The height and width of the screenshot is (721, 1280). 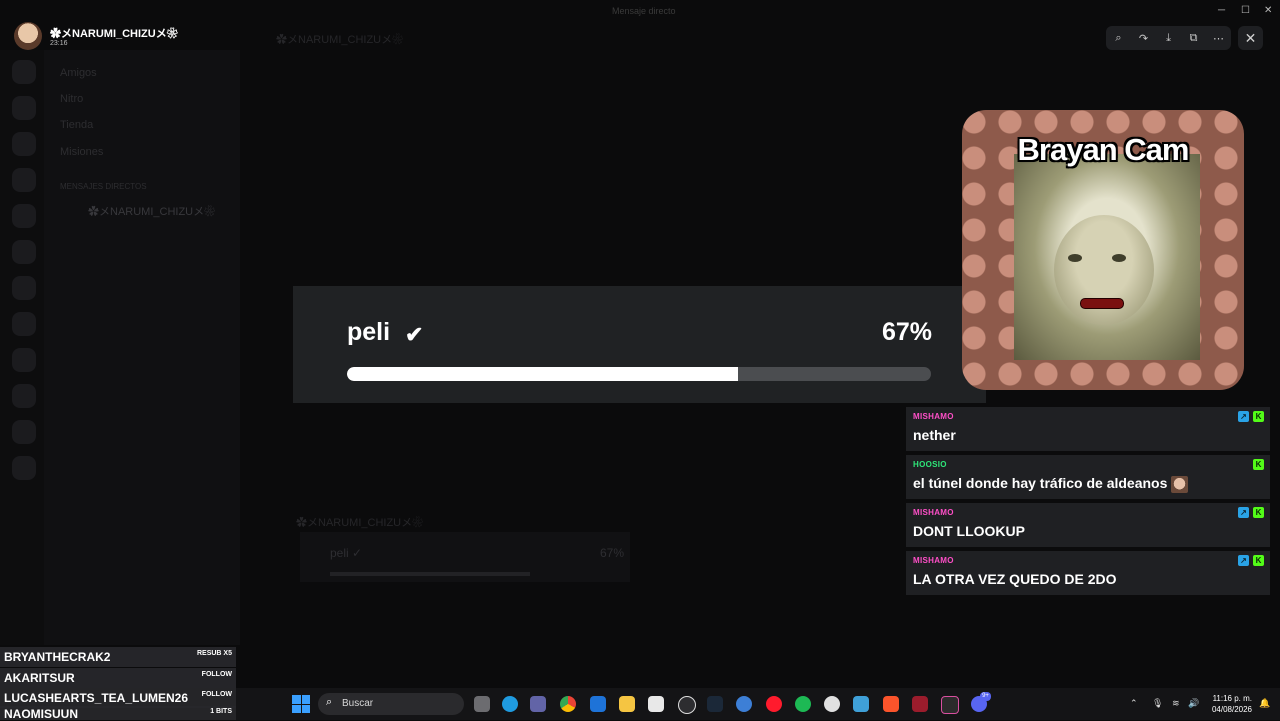 I want to click on dm-section-label: MENSAJES DIRECTOS, so click(x=103, y=186).